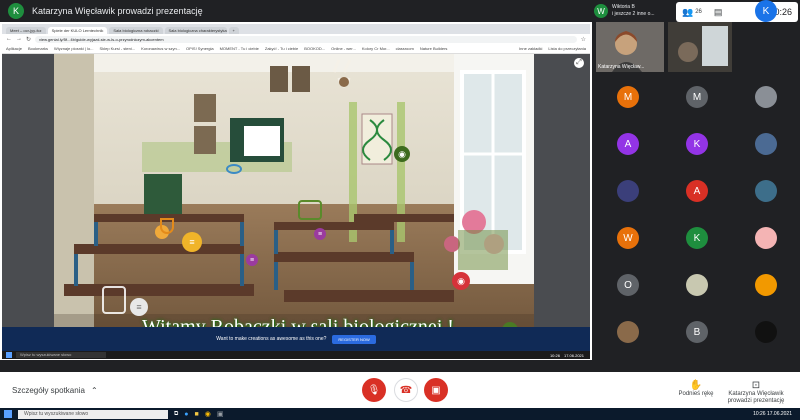  Describe the element at coordinates (9, 39) in the screenshot. I see `back-icon: ←` at that location.